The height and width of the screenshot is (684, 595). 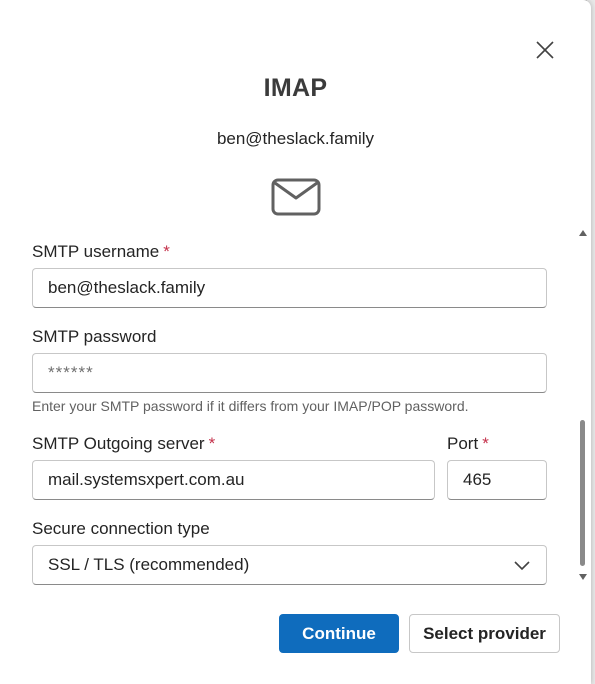 What do you see at coordinates (583, 406) in the screenshot?
I see `form-scrollbar` at bounding box center [583, 406].